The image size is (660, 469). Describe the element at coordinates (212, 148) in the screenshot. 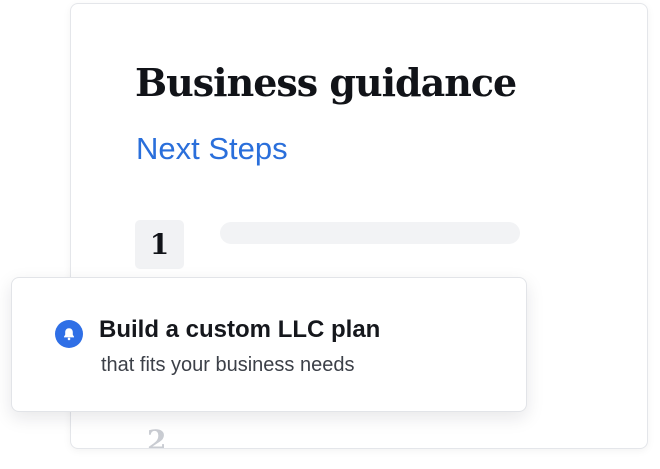

I see `next-steps-heading: Next Steps` at that location.